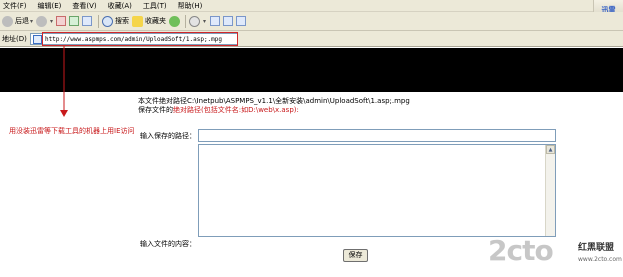 This screenshot has width=623, height=277. I want to click on page-icon, so click(37, 39).